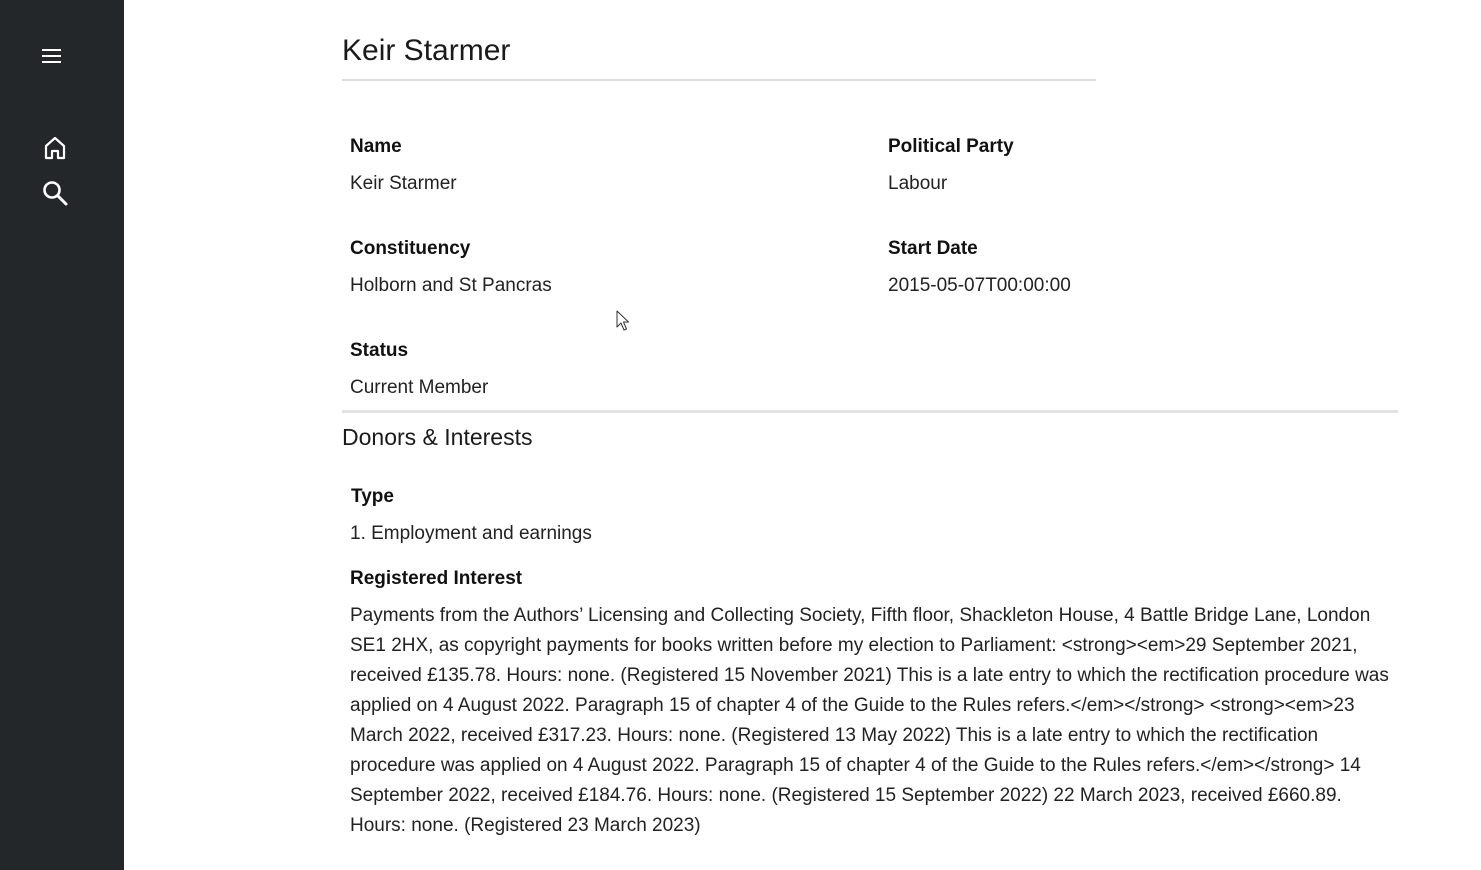  I want to click on hamburger-menu-icon, so click(52, 56).